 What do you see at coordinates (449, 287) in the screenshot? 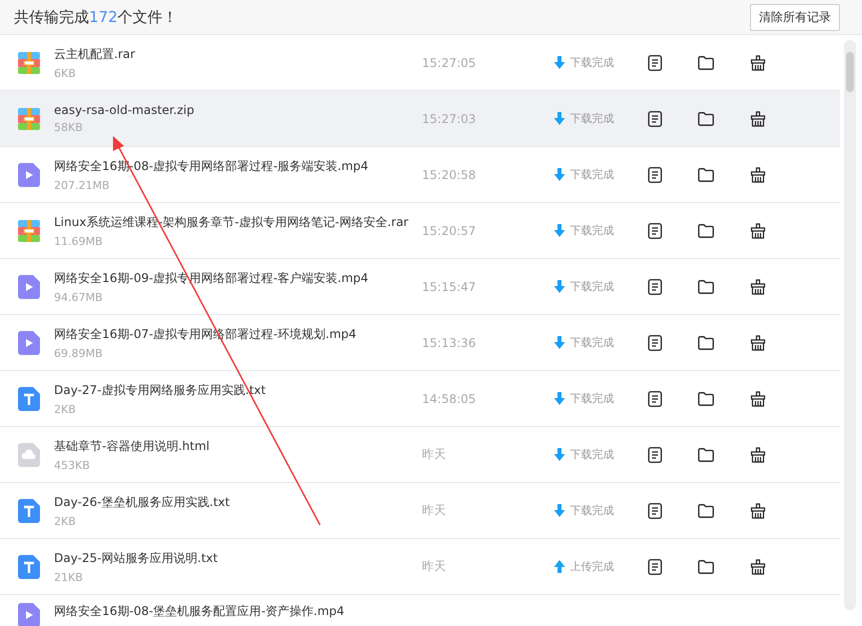
I see `transfer-time: 15:15:47` at bounding box center [449, 287].